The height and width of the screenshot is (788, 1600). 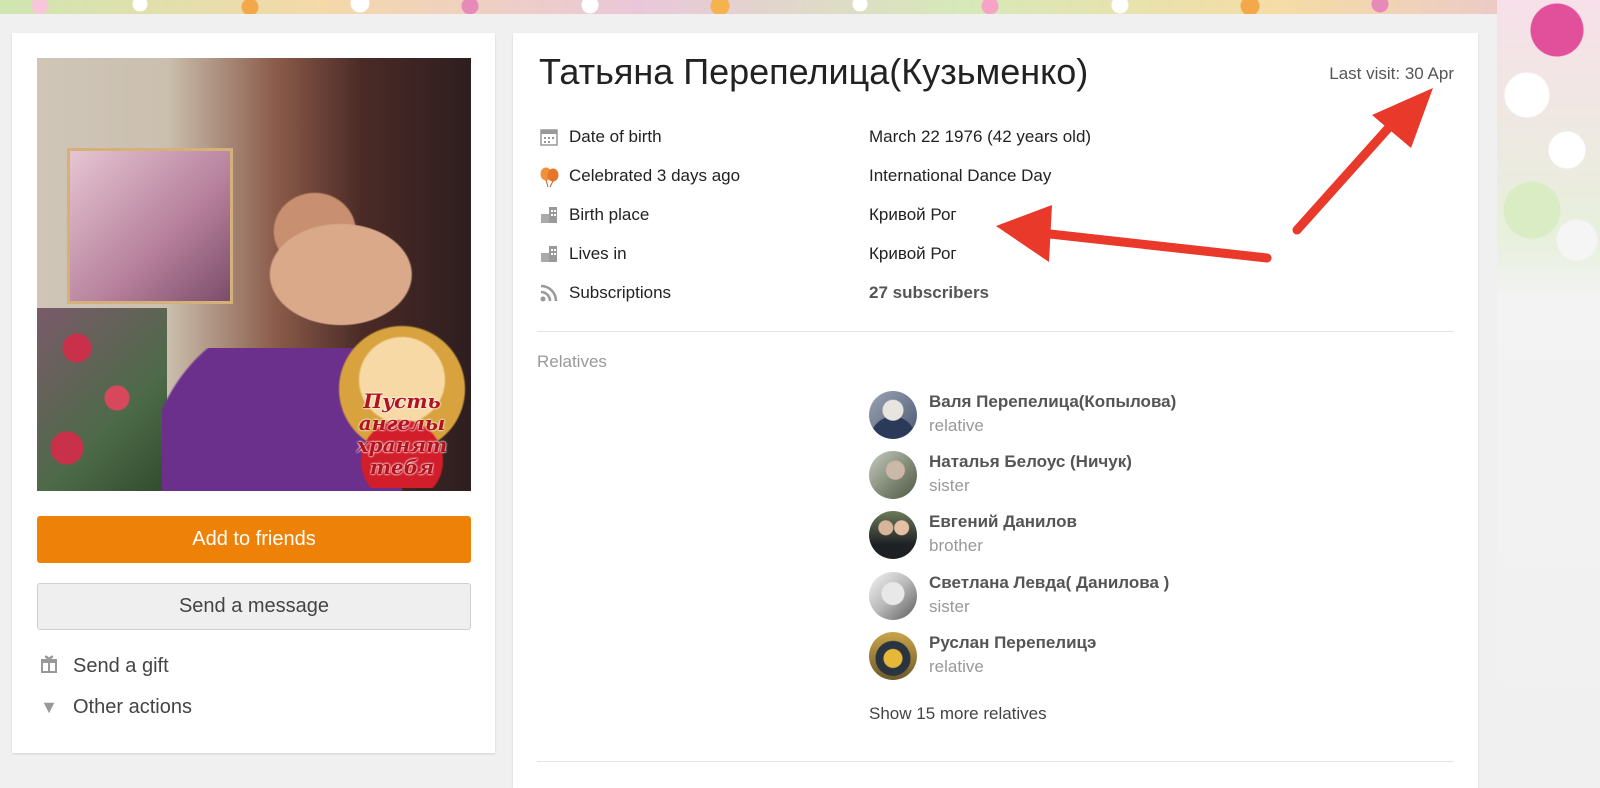 What do you see at coordinates (958, 714) in the screenshot?
I see `show-more-relatives-link: Show 15 more relatives` at bounding box center [958, 714].